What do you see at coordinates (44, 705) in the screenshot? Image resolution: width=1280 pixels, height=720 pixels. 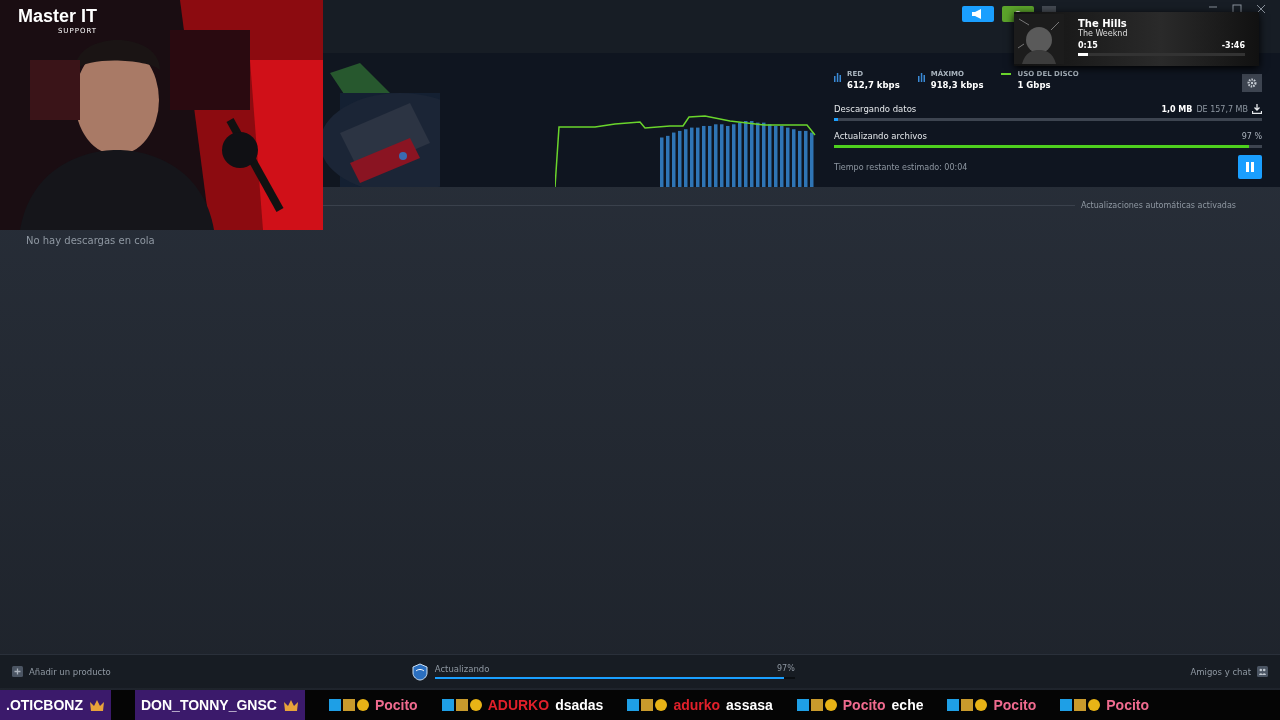 I see `chat-username: .OTICBONZ` at bounding box center [44, 705].